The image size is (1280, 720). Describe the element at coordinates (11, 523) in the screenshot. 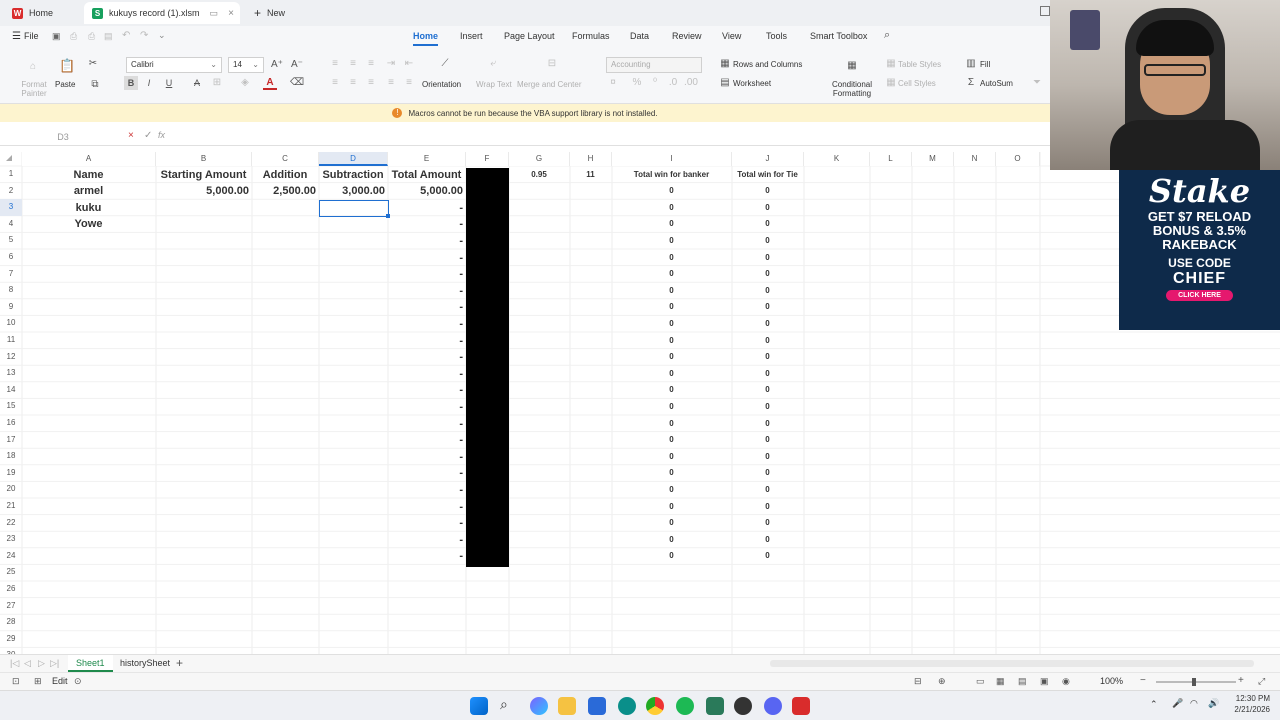

I see `row-header-22: 22` at that location.